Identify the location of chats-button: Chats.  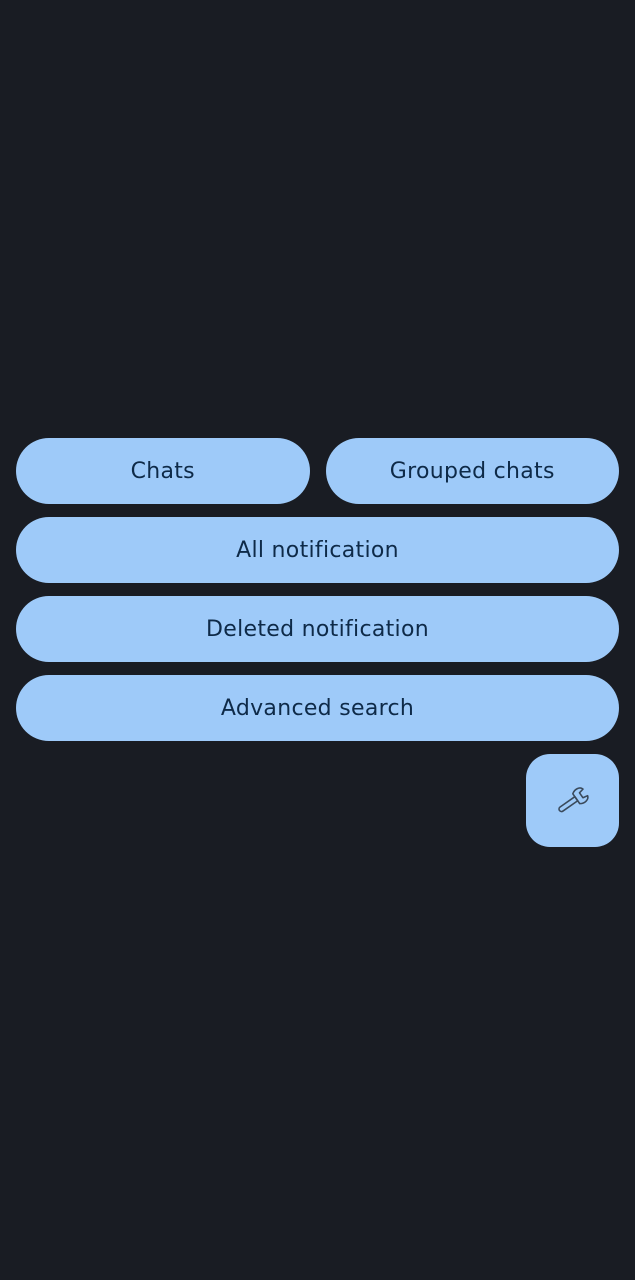
(163, 471).